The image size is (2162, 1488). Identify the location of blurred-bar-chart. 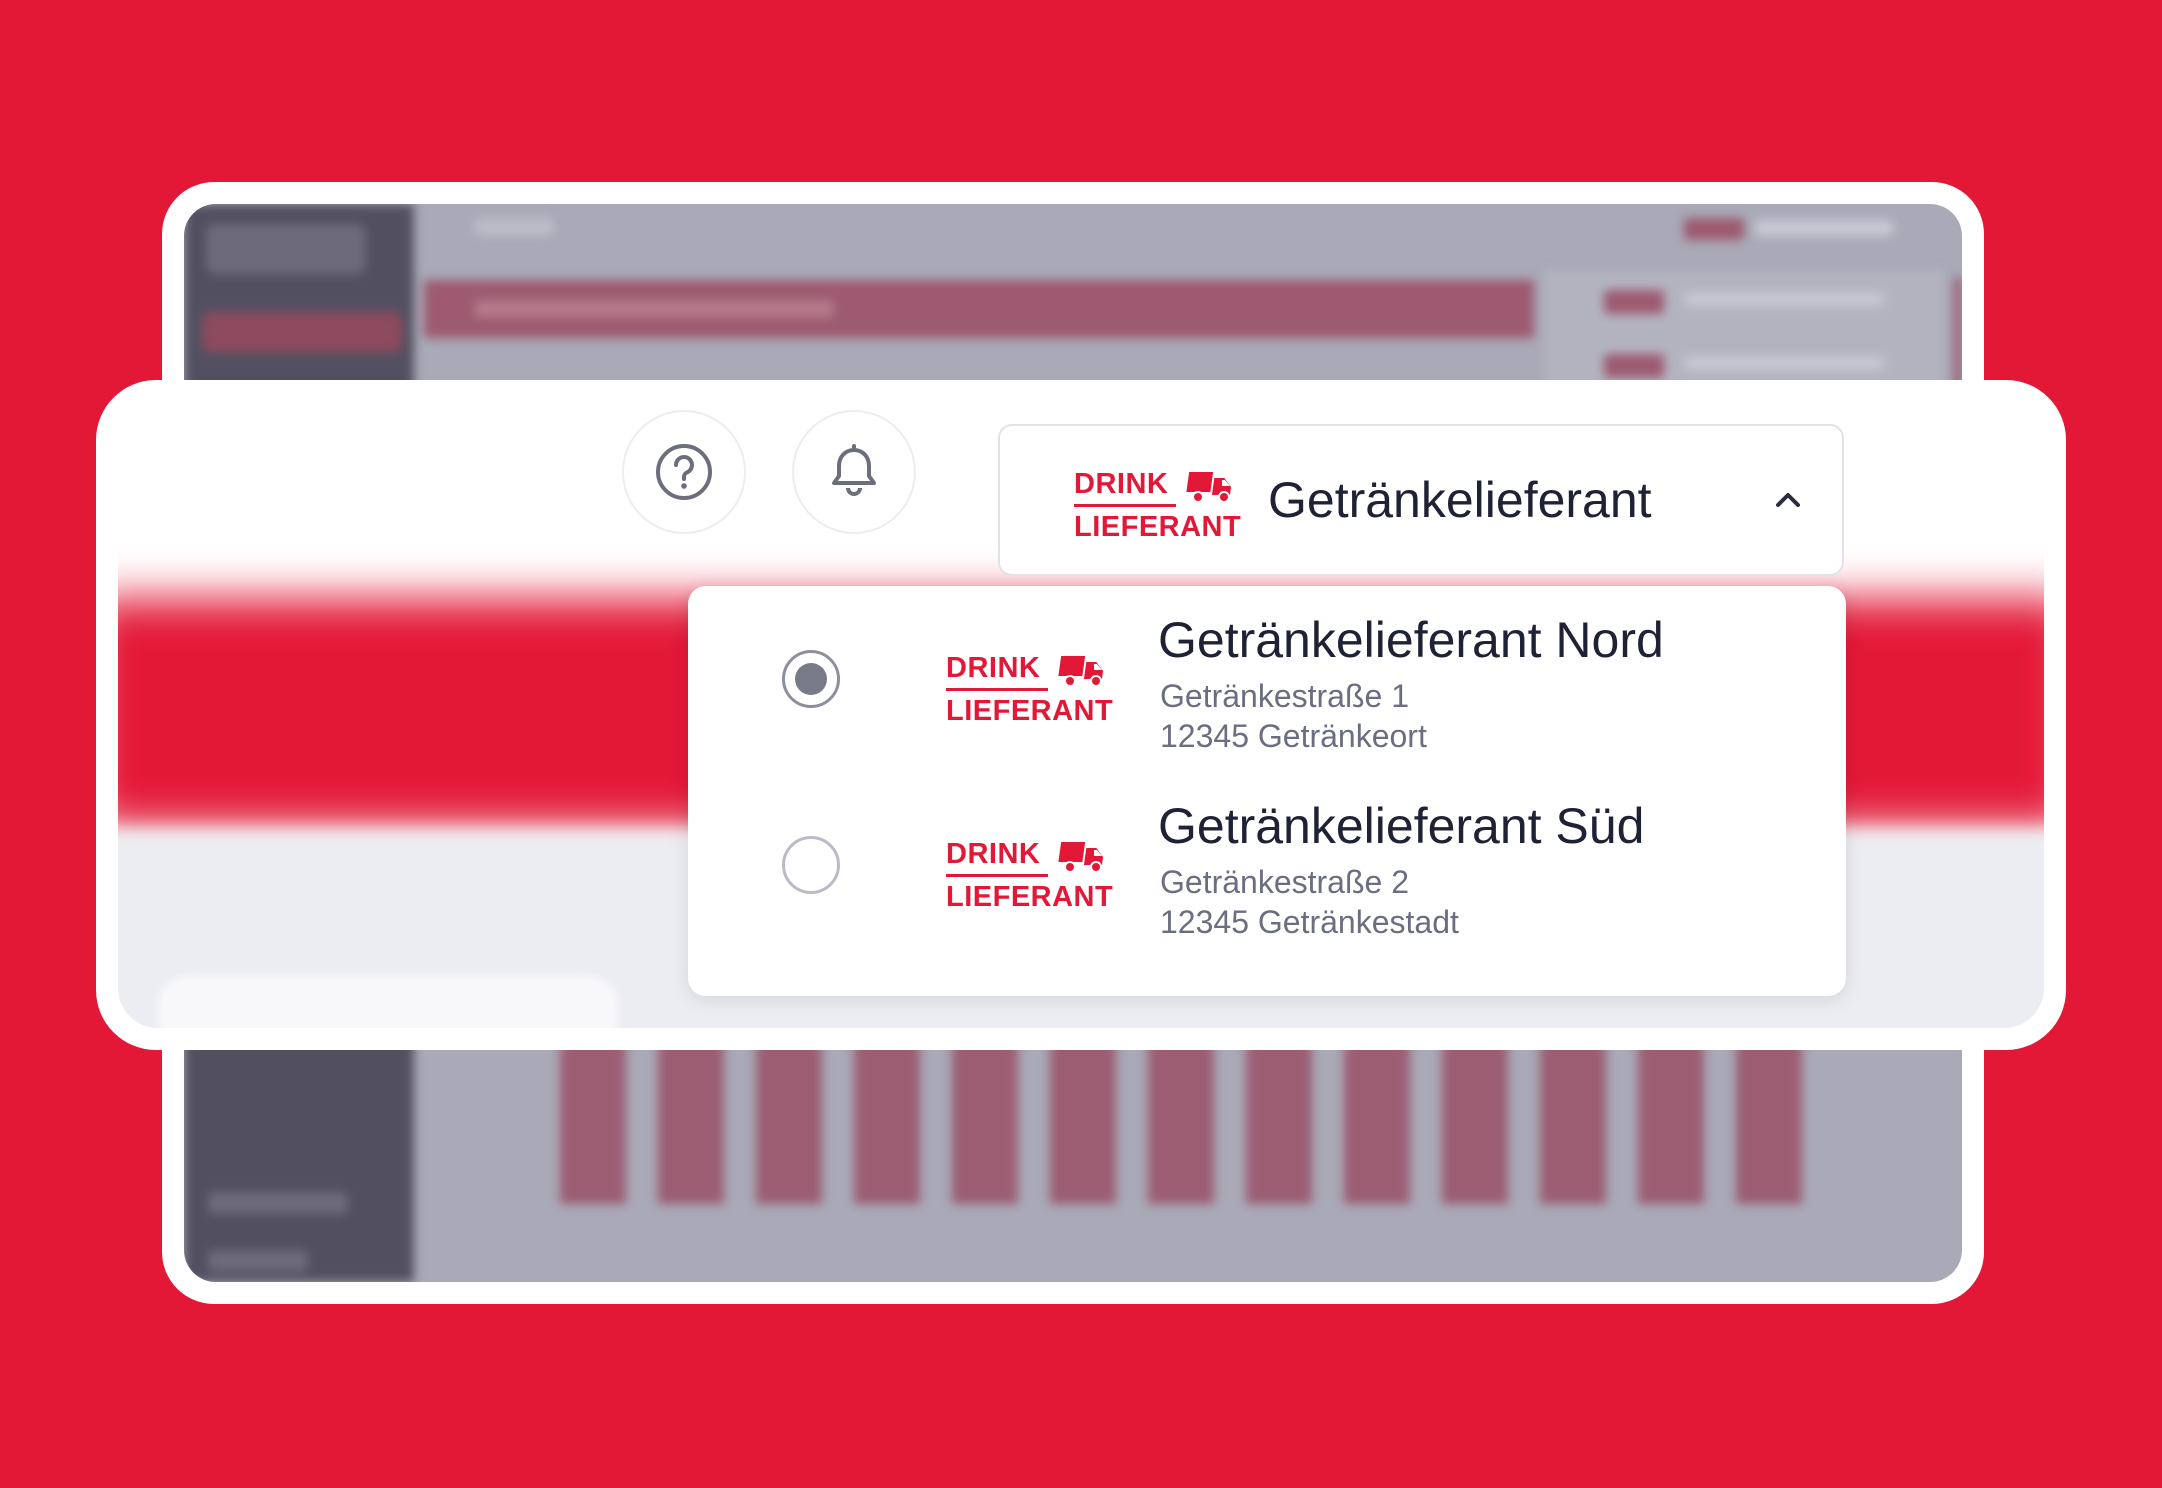
(1261, 1114).